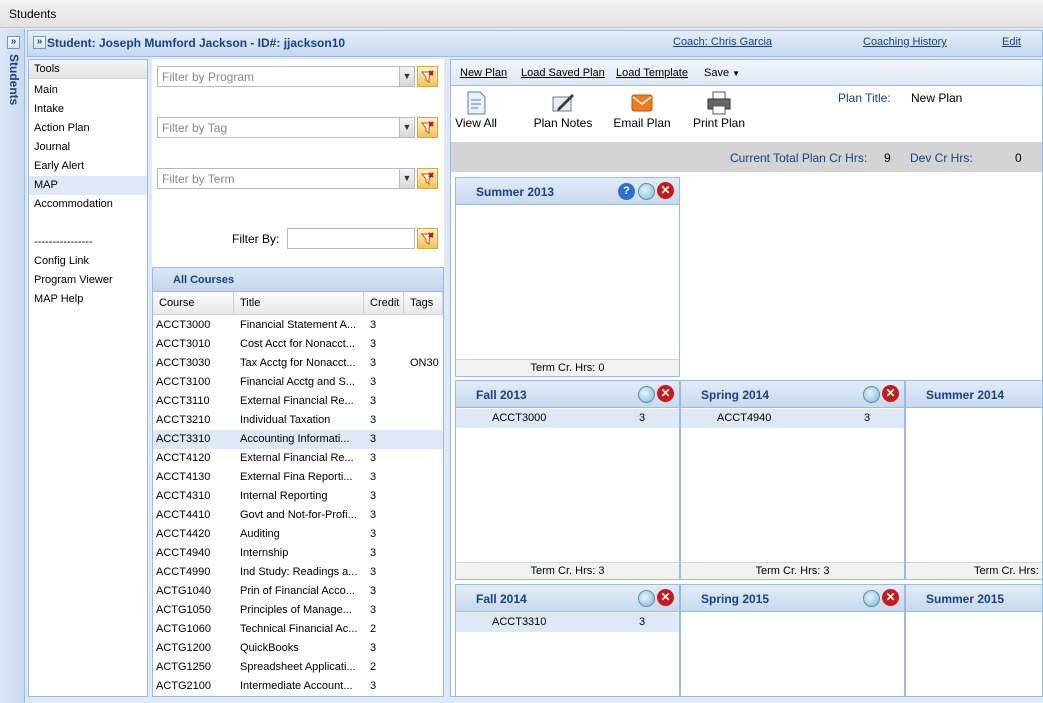 This screenshot has width=1043, height=703. Describe the element at coordinates (722, 73) in the screenshot. I see `save-menu-button: Save ▼` at that location.